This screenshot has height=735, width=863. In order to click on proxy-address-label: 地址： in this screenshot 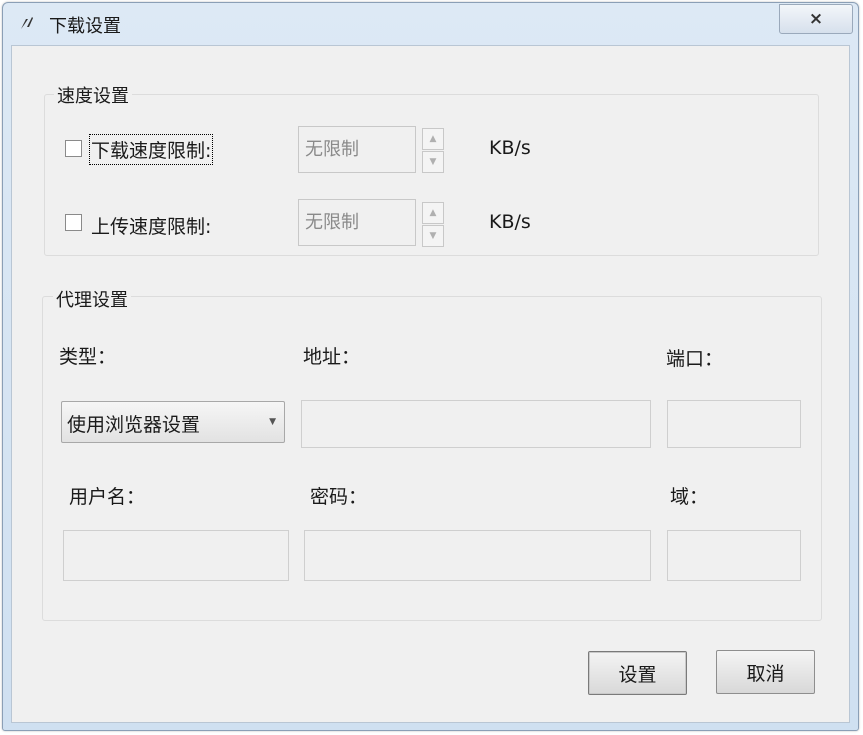, I will do `click(332, 357)`.